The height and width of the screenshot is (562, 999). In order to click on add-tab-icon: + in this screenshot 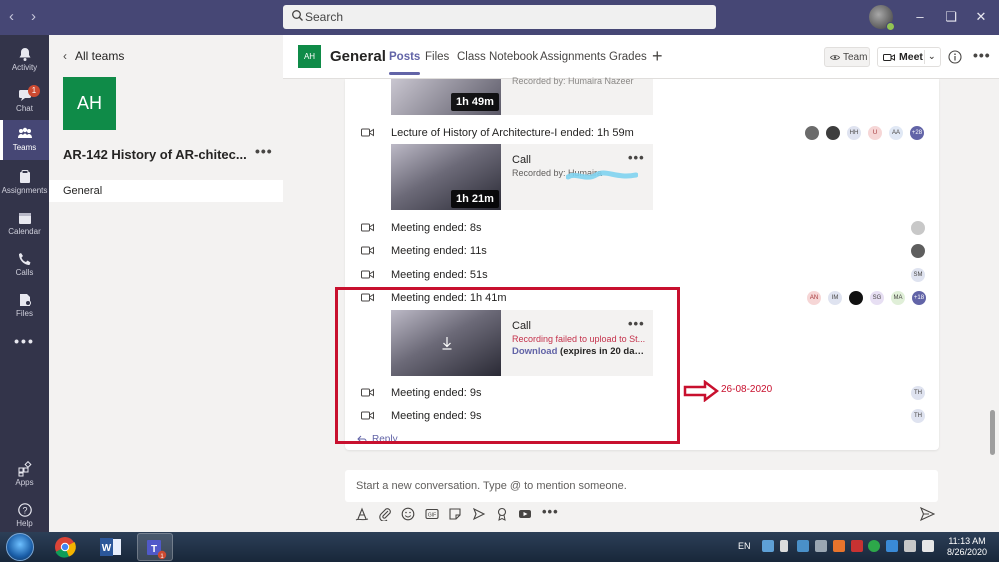, I will do `click(657, 56)`.